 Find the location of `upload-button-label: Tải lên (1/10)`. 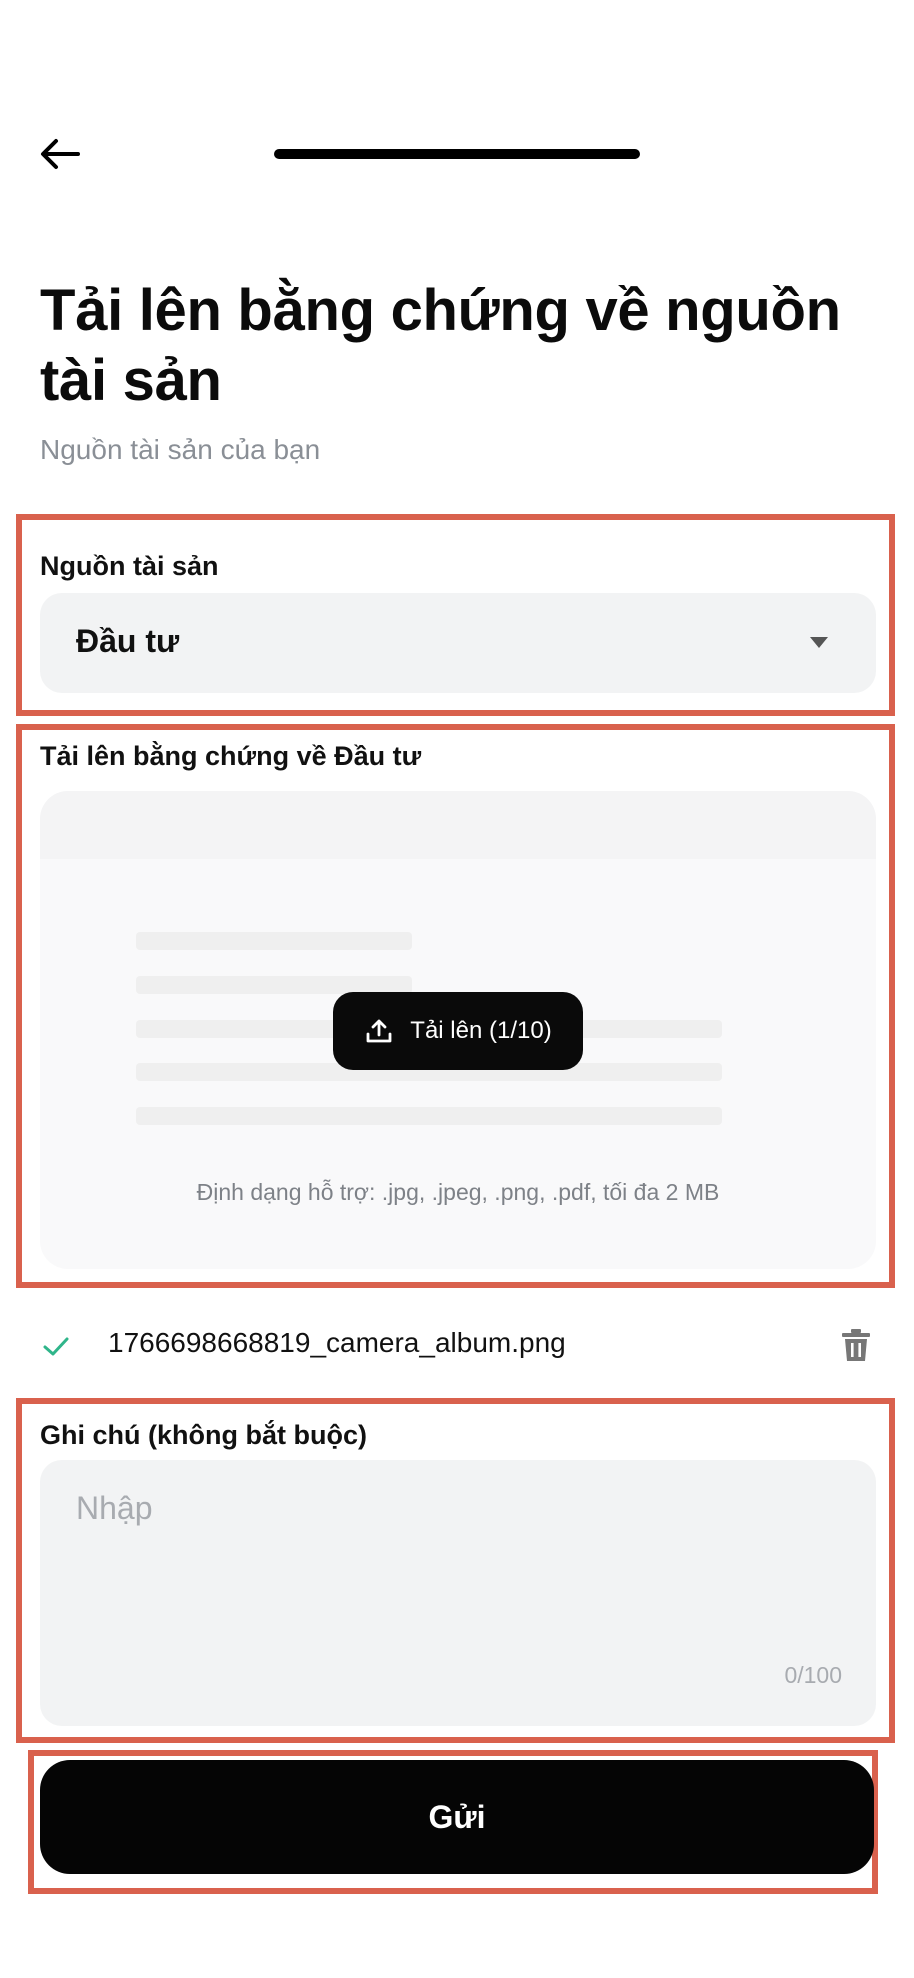

upload-button-label: Tải lên (1/10) is located at coordinates (481, 1030).